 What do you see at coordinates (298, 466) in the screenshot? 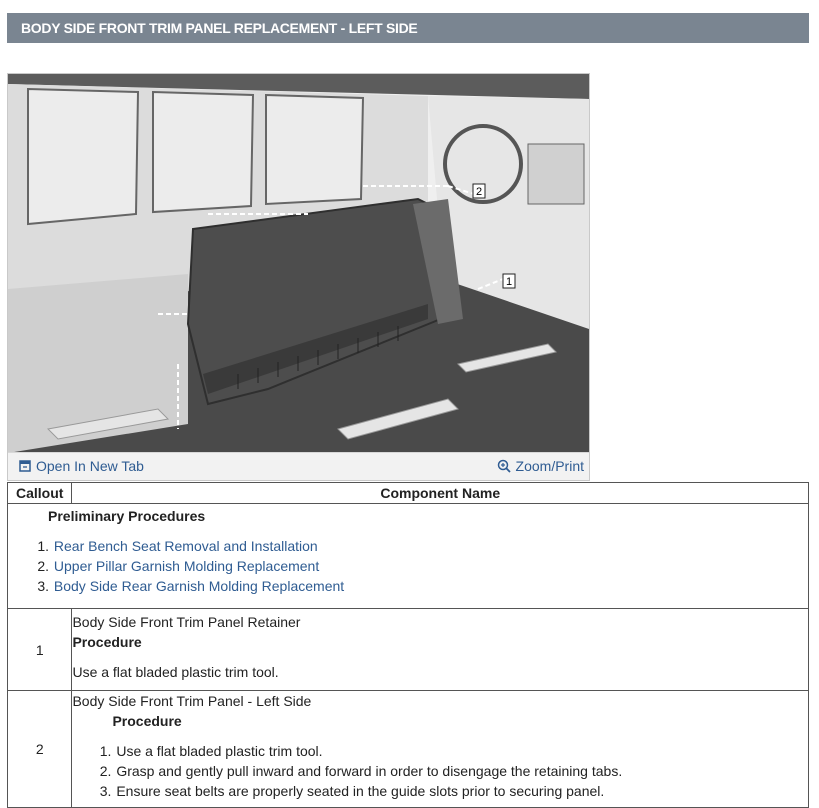
I see `figure-toolbar: Open In New Tab Zoom/Print` at bounding box center [298, 466].